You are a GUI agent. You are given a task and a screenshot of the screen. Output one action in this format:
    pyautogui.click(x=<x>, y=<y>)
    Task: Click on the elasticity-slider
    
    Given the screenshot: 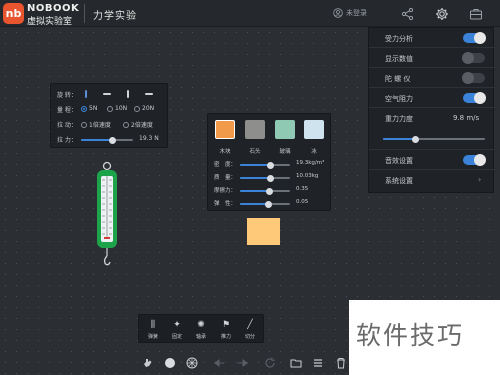 What is the action you would take?
    pyautogui.click(x=265, y=204)
    